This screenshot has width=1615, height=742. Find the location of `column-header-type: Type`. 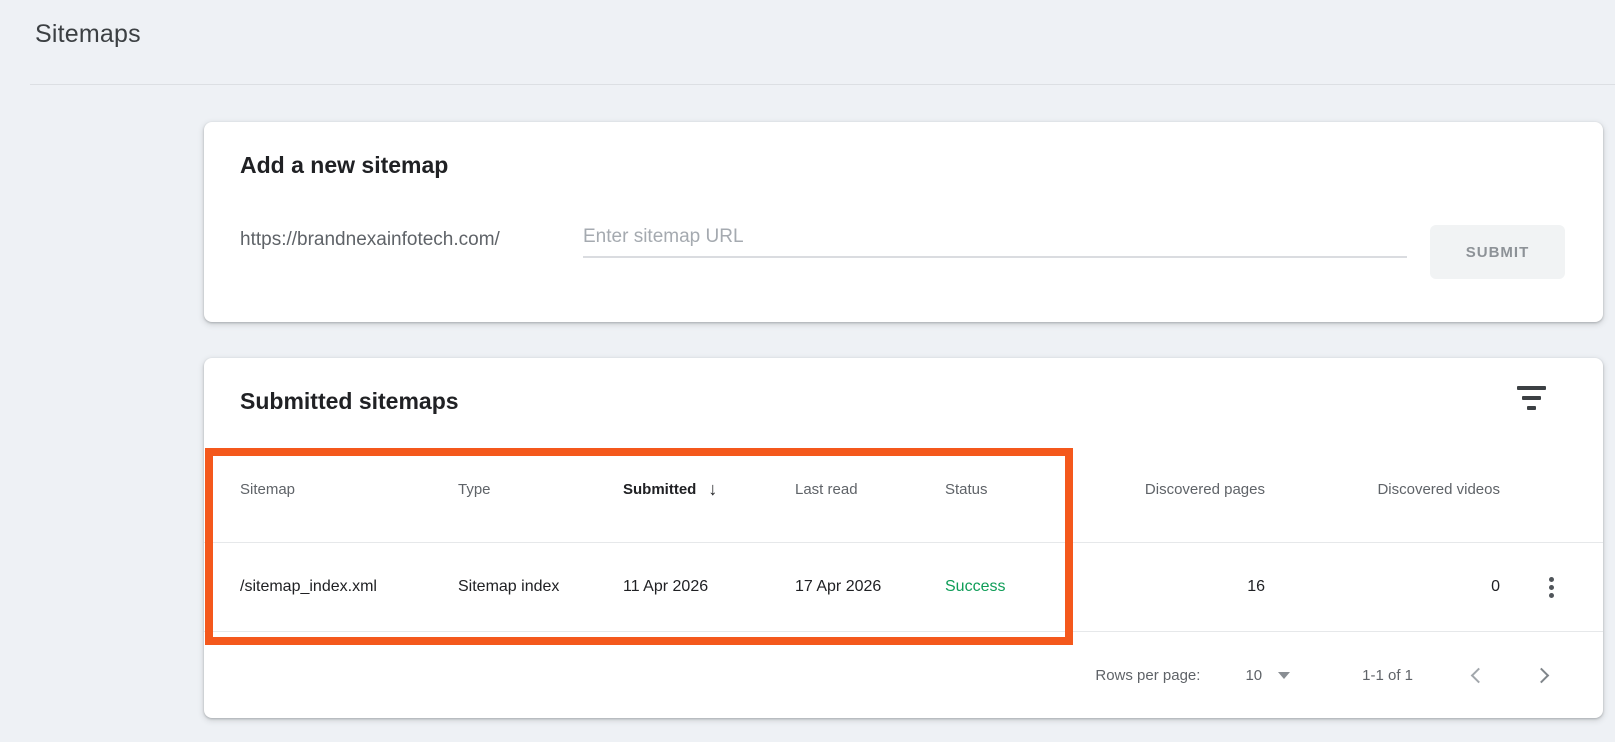

column-header-type: Type is located at coordinates (540, 489).